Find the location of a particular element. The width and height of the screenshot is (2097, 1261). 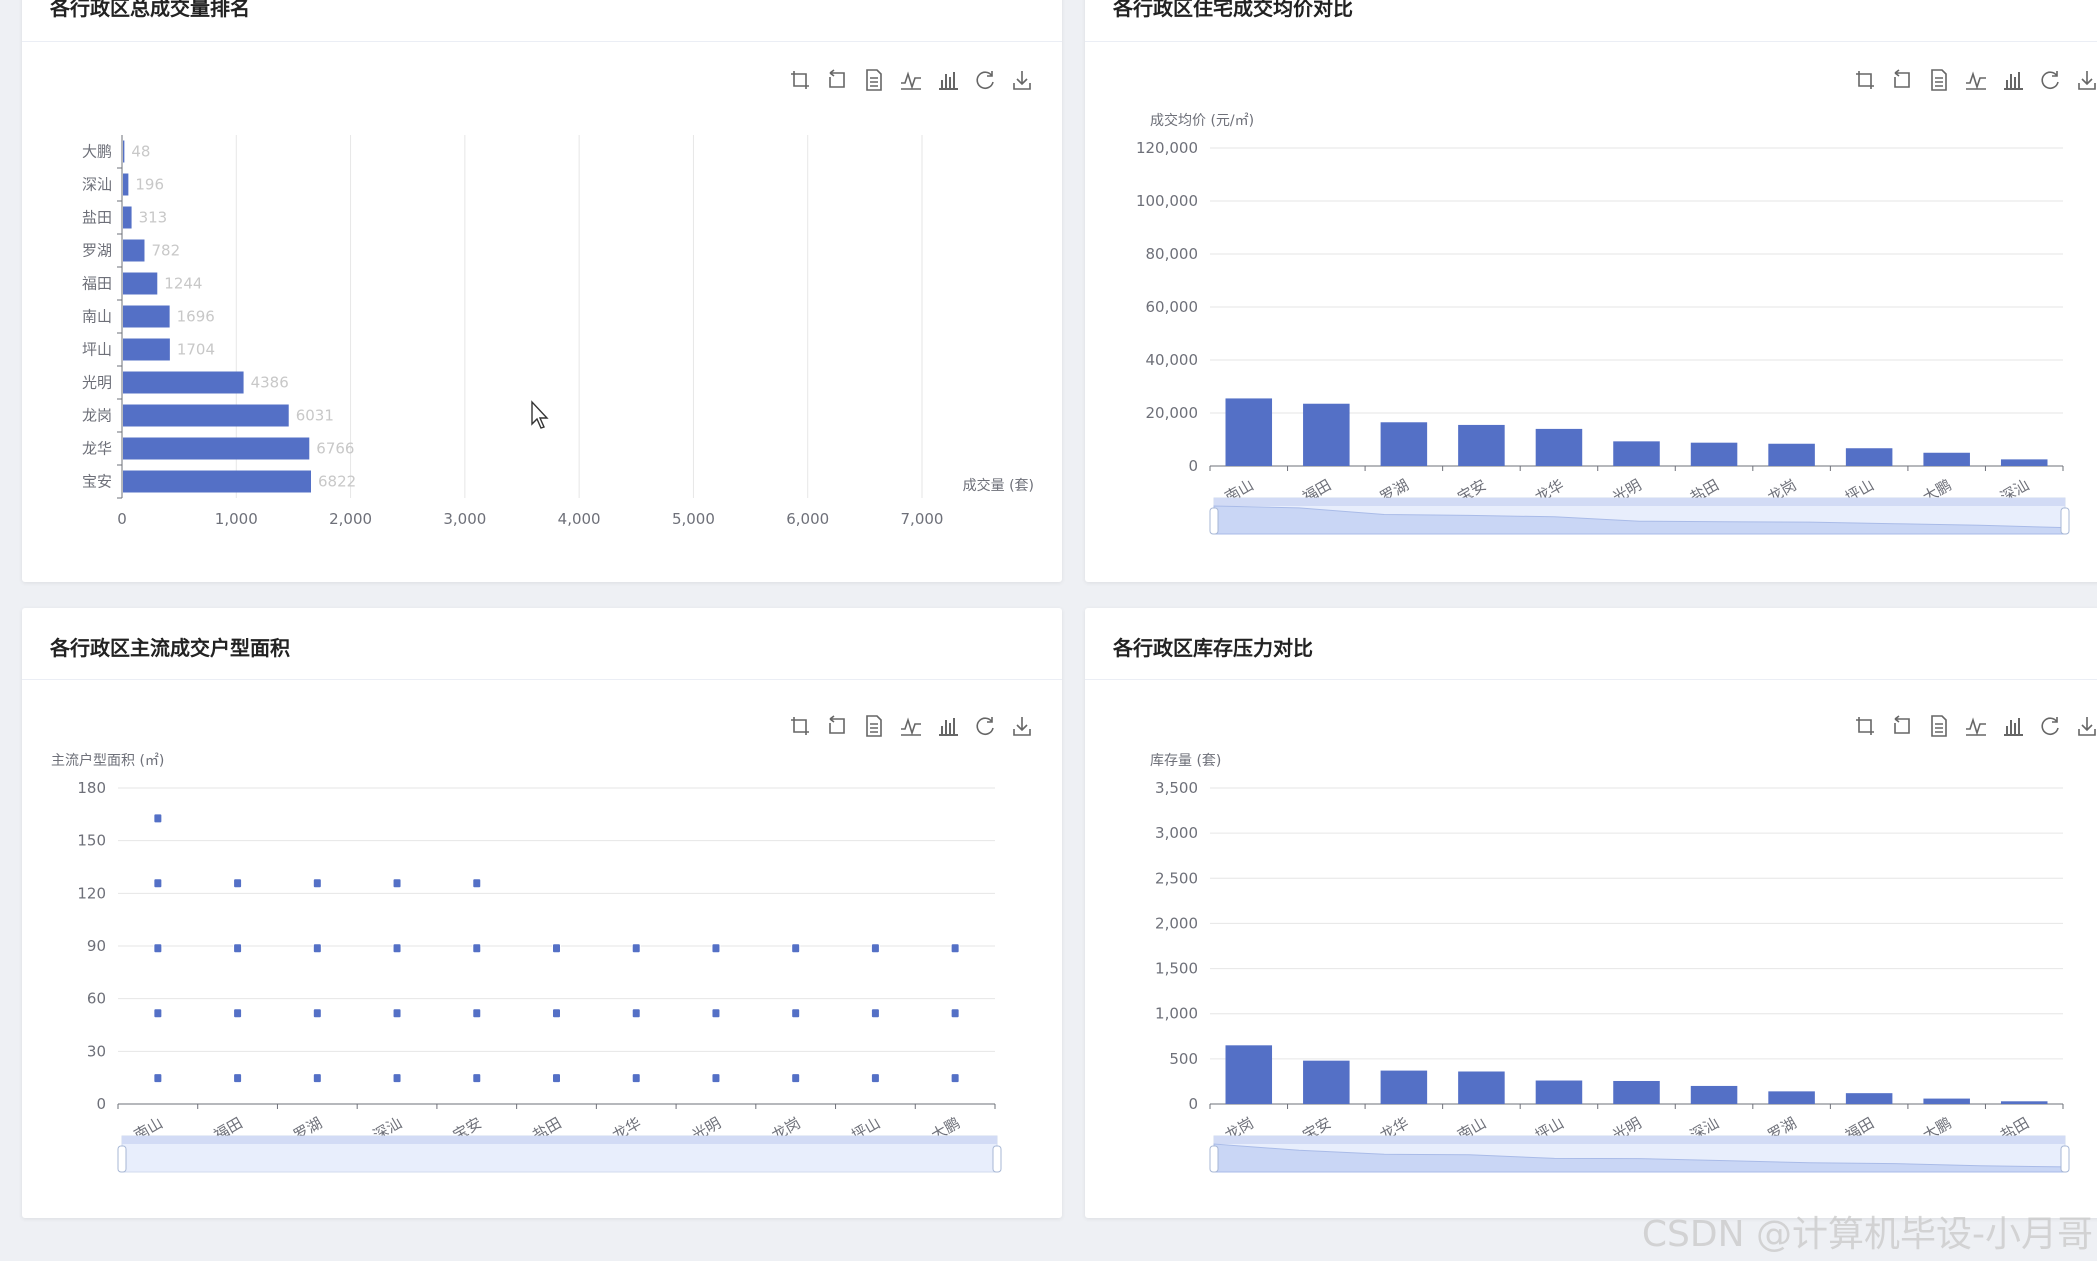

y-tick-label: 光明 is located at coordinates (97, 383).